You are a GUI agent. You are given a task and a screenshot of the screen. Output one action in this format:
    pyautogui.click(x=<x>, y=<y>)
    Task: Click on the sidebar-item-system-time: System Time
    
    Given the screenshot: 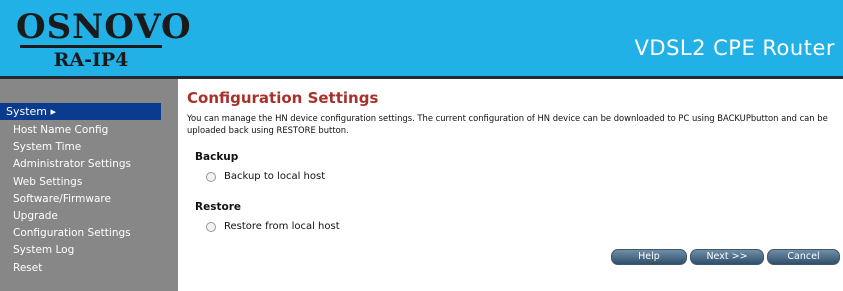 What is the action you would take?
    pyautogui.click(x=83, y=147)
    